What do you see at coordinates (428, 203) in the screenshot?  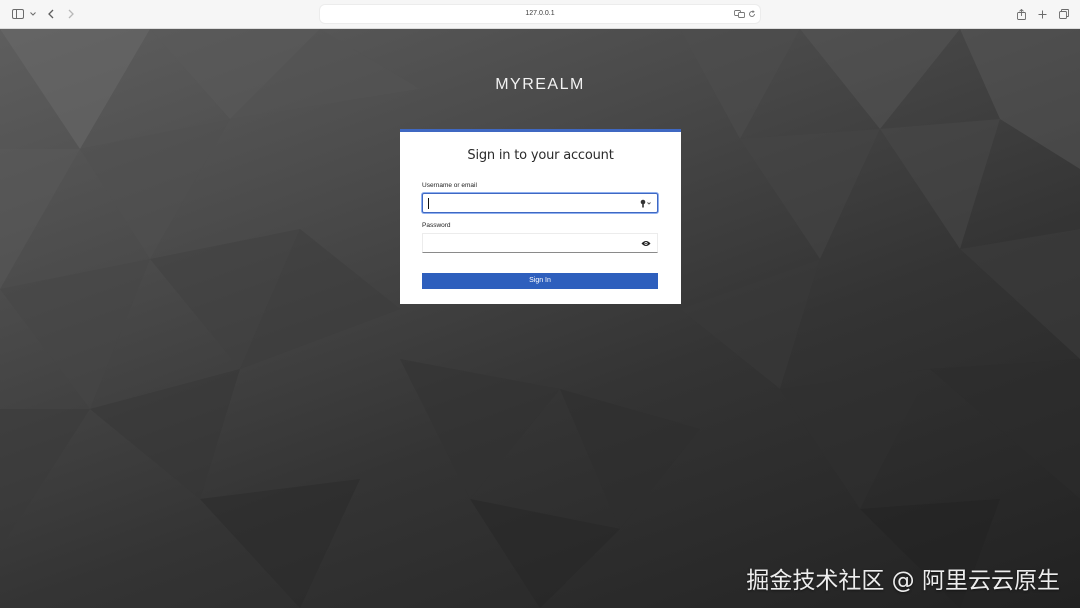 I see `text-caret` at bounding box center [428, 203].